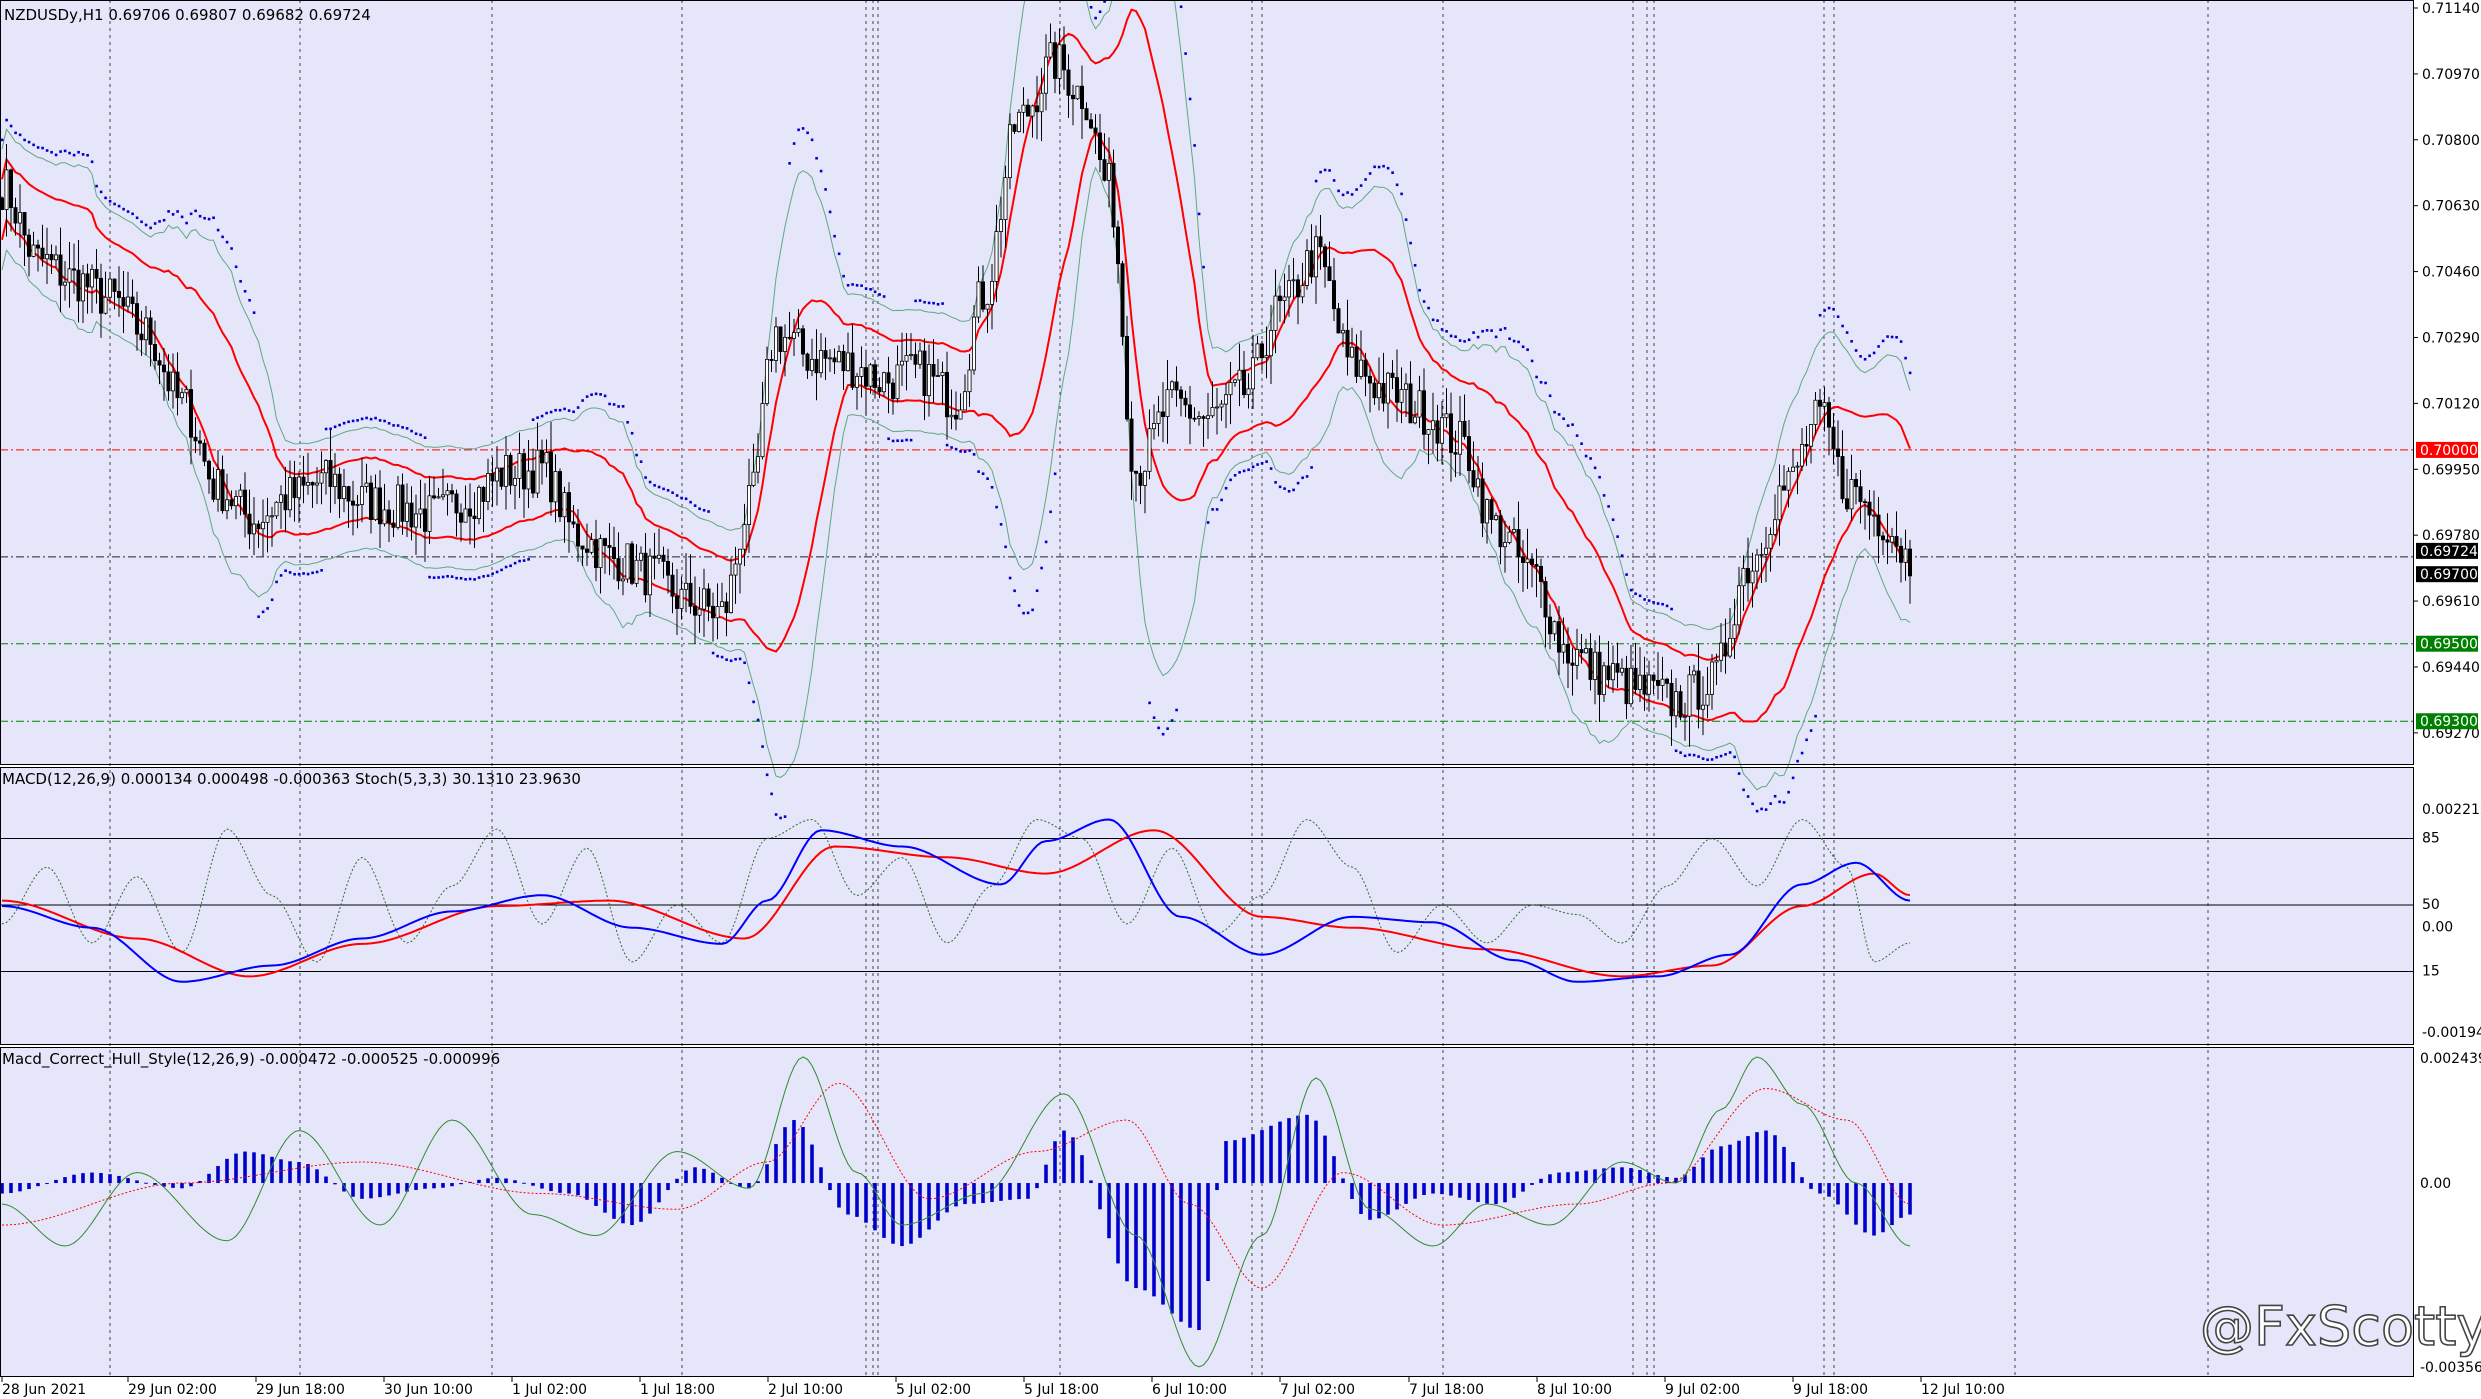 The image size is (2481, 1399). What do you see at coordinates (2451, 602) in the screenshot?
I see `price-tick-label: 0.69610` at bounding box center [2451, 602].